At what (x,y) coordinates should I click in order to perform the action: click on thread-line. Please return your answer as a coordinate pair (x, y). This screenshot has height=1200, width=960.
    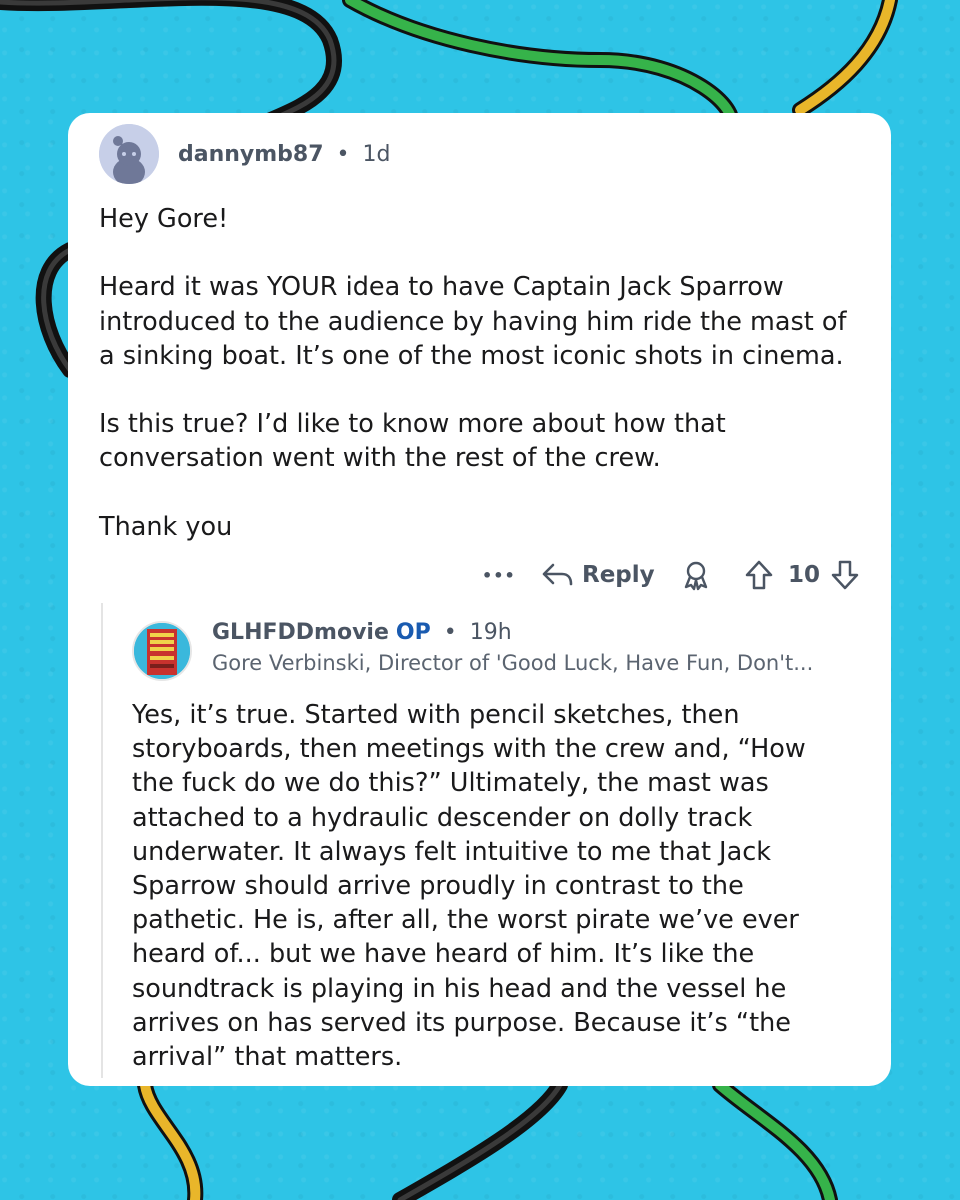
    Looking at the image, I should click on (102, 840).